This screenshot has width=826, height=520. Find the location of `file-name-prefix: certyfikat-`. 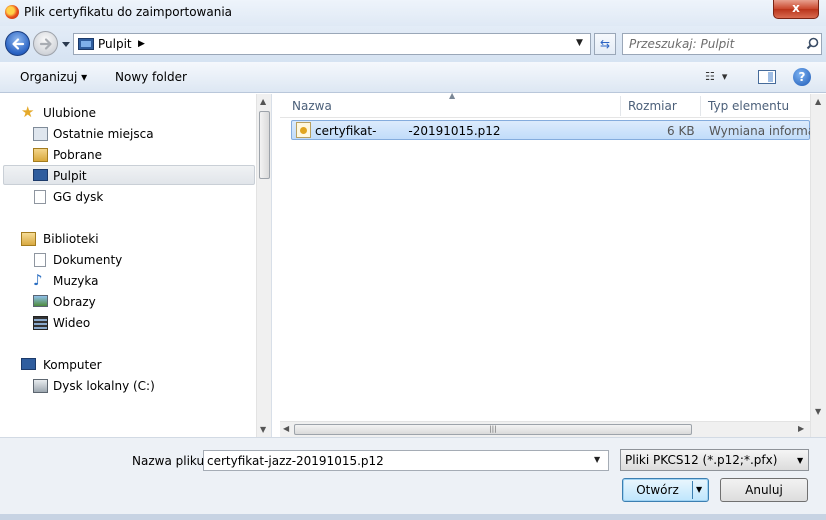

file-name-prefix: certyfikat- is located at coordinates (346, 131).